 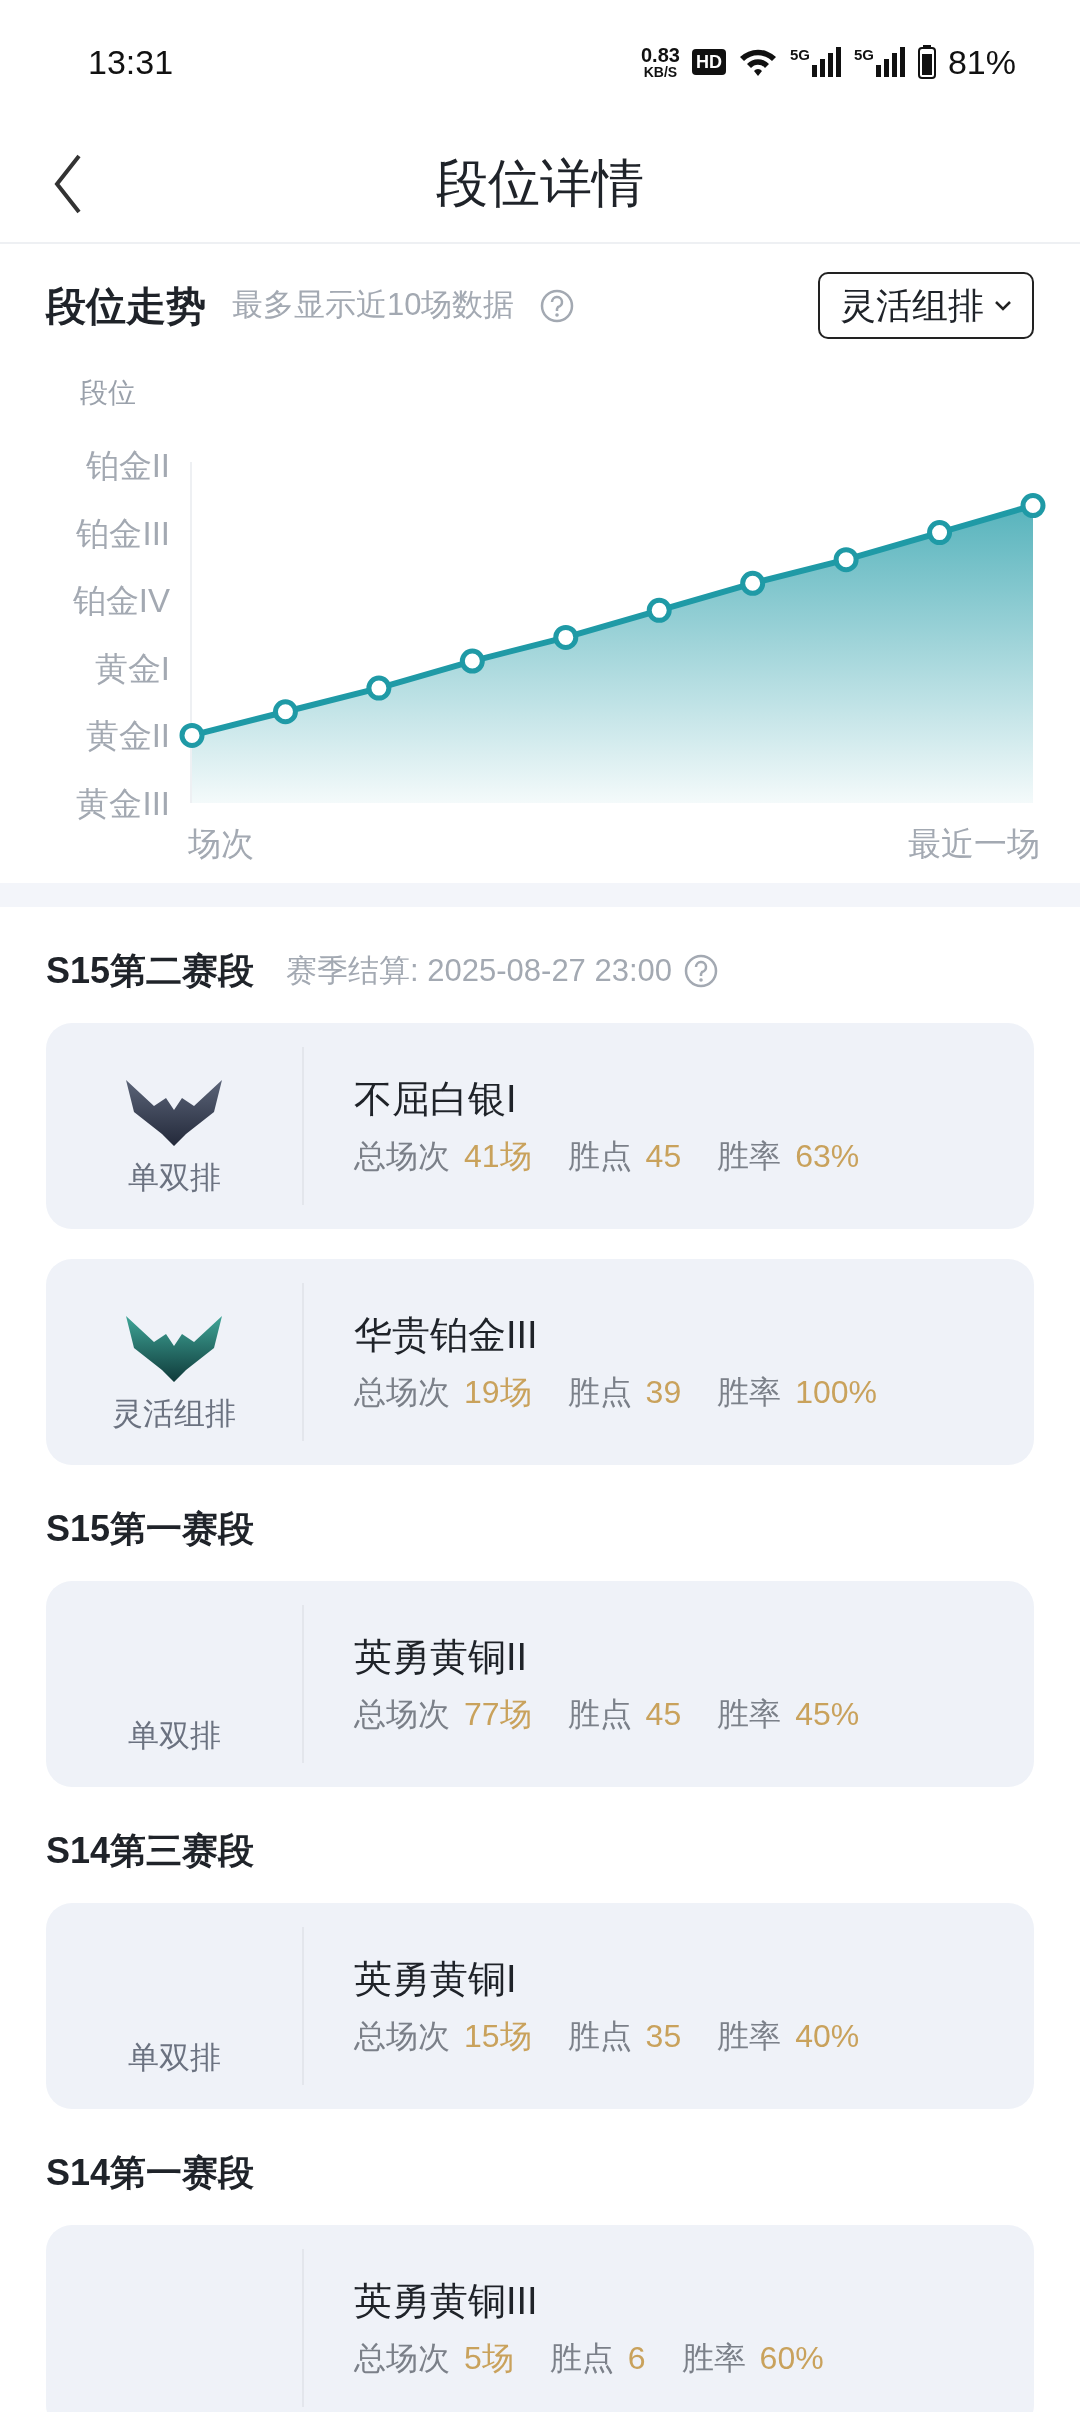 What do you see at coordinates (708, 62) in the screenshot?
I see `hd-badge: HD` at bounding box center [708, 62].